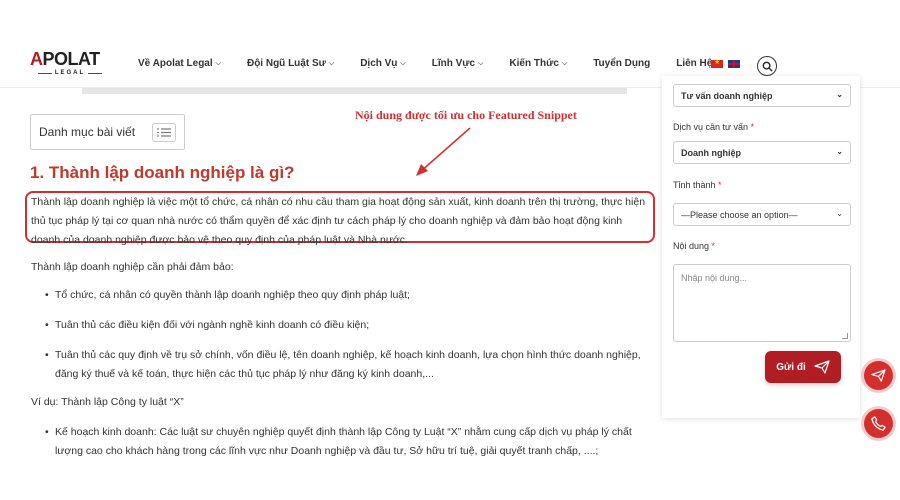  Describe the element at coordinates (711, 152) in the screenshot. I see `select-value: Doanh nghiệp` at that location.